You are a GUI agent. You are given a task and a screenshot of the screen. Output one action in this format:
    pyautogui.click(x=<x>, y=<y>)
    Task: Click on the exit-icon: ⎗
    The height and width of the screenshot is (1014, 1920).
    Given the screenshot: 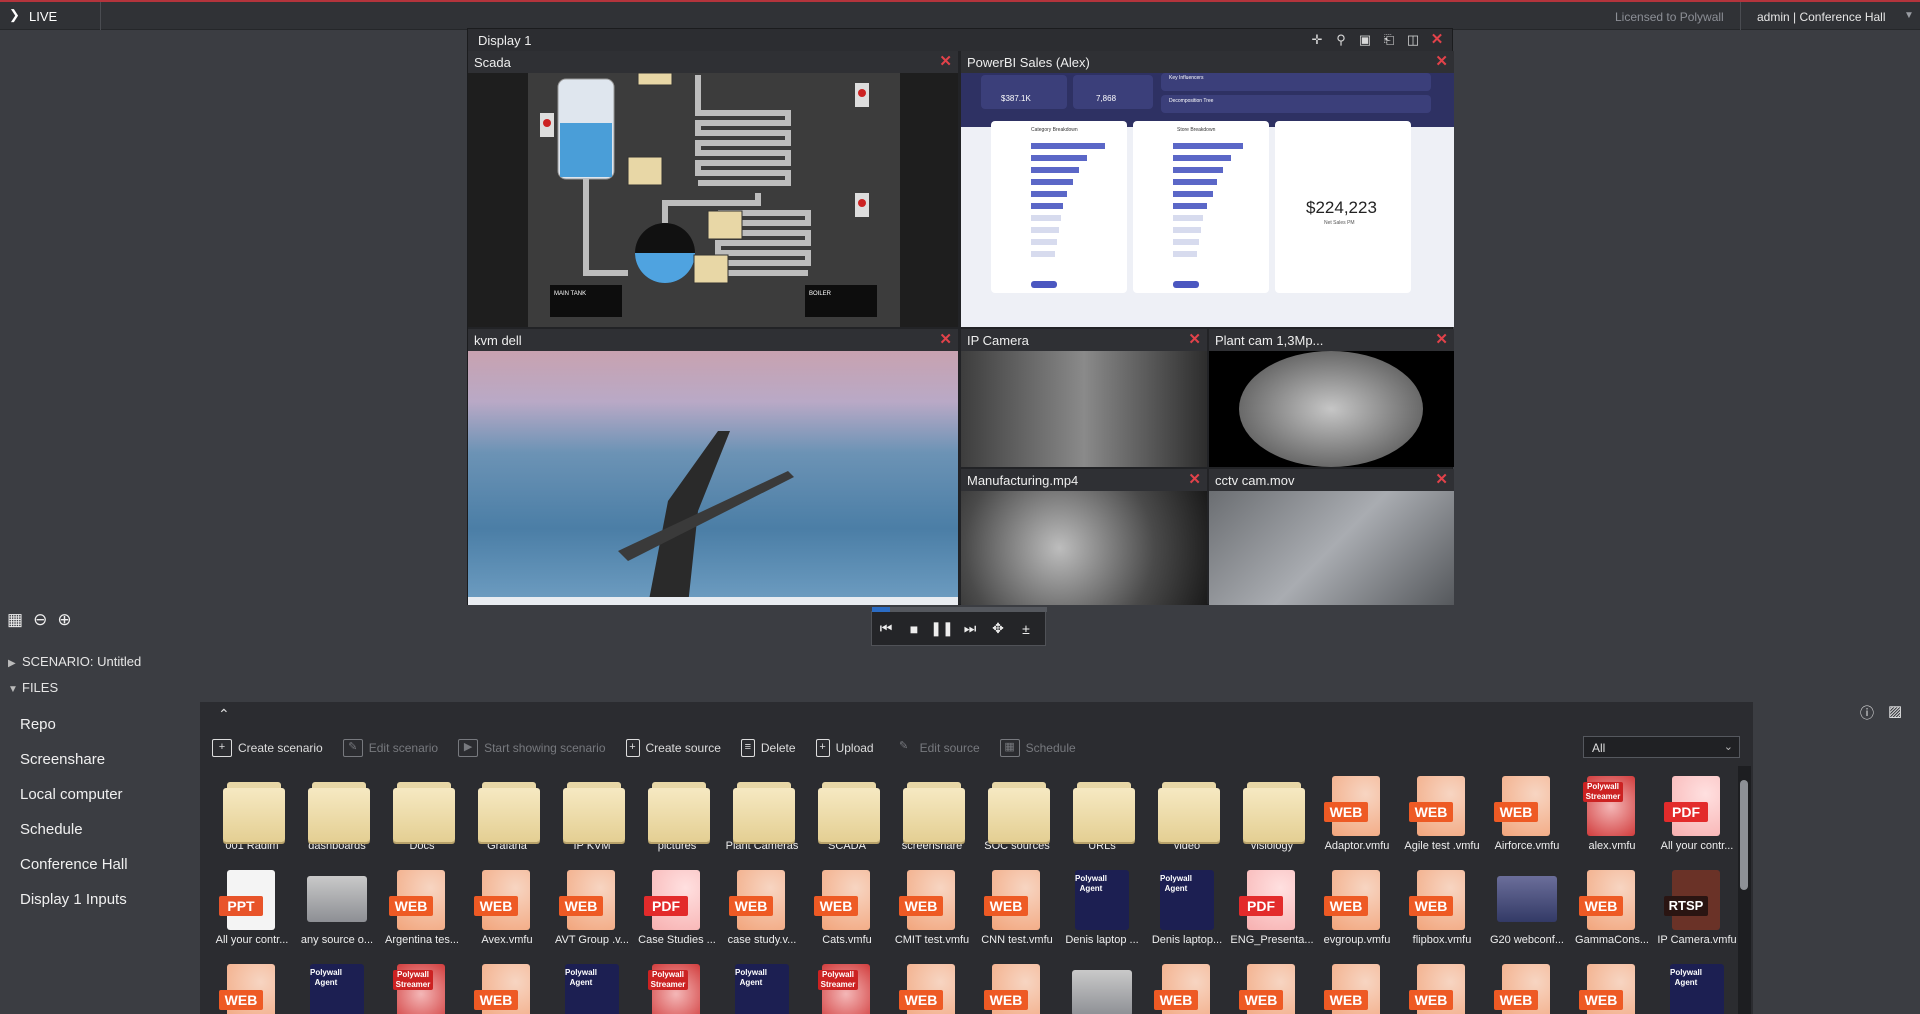 What is the action you would take?
    pyautogui.click(x=1389, y=40)
    